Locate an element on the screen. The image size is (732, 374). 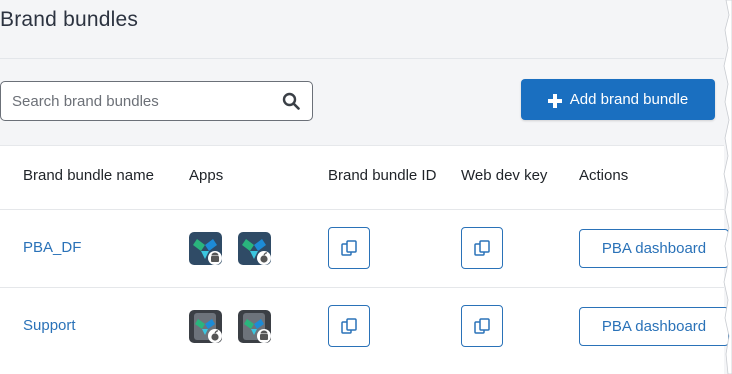
search-input is located at coordinates (136, 101).